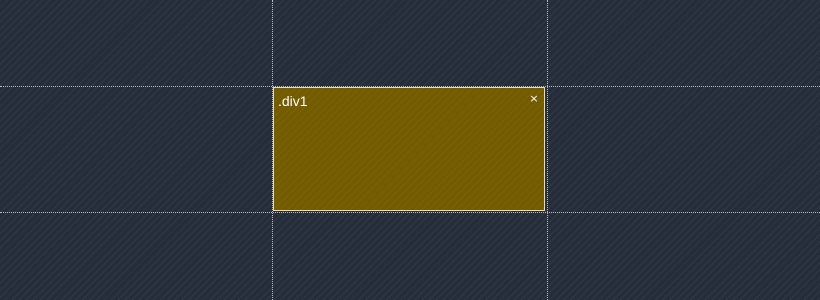 Image resolution: width=820 pixels, height=300 pixels. I want to click on grid-column-line, so click(547, 150).